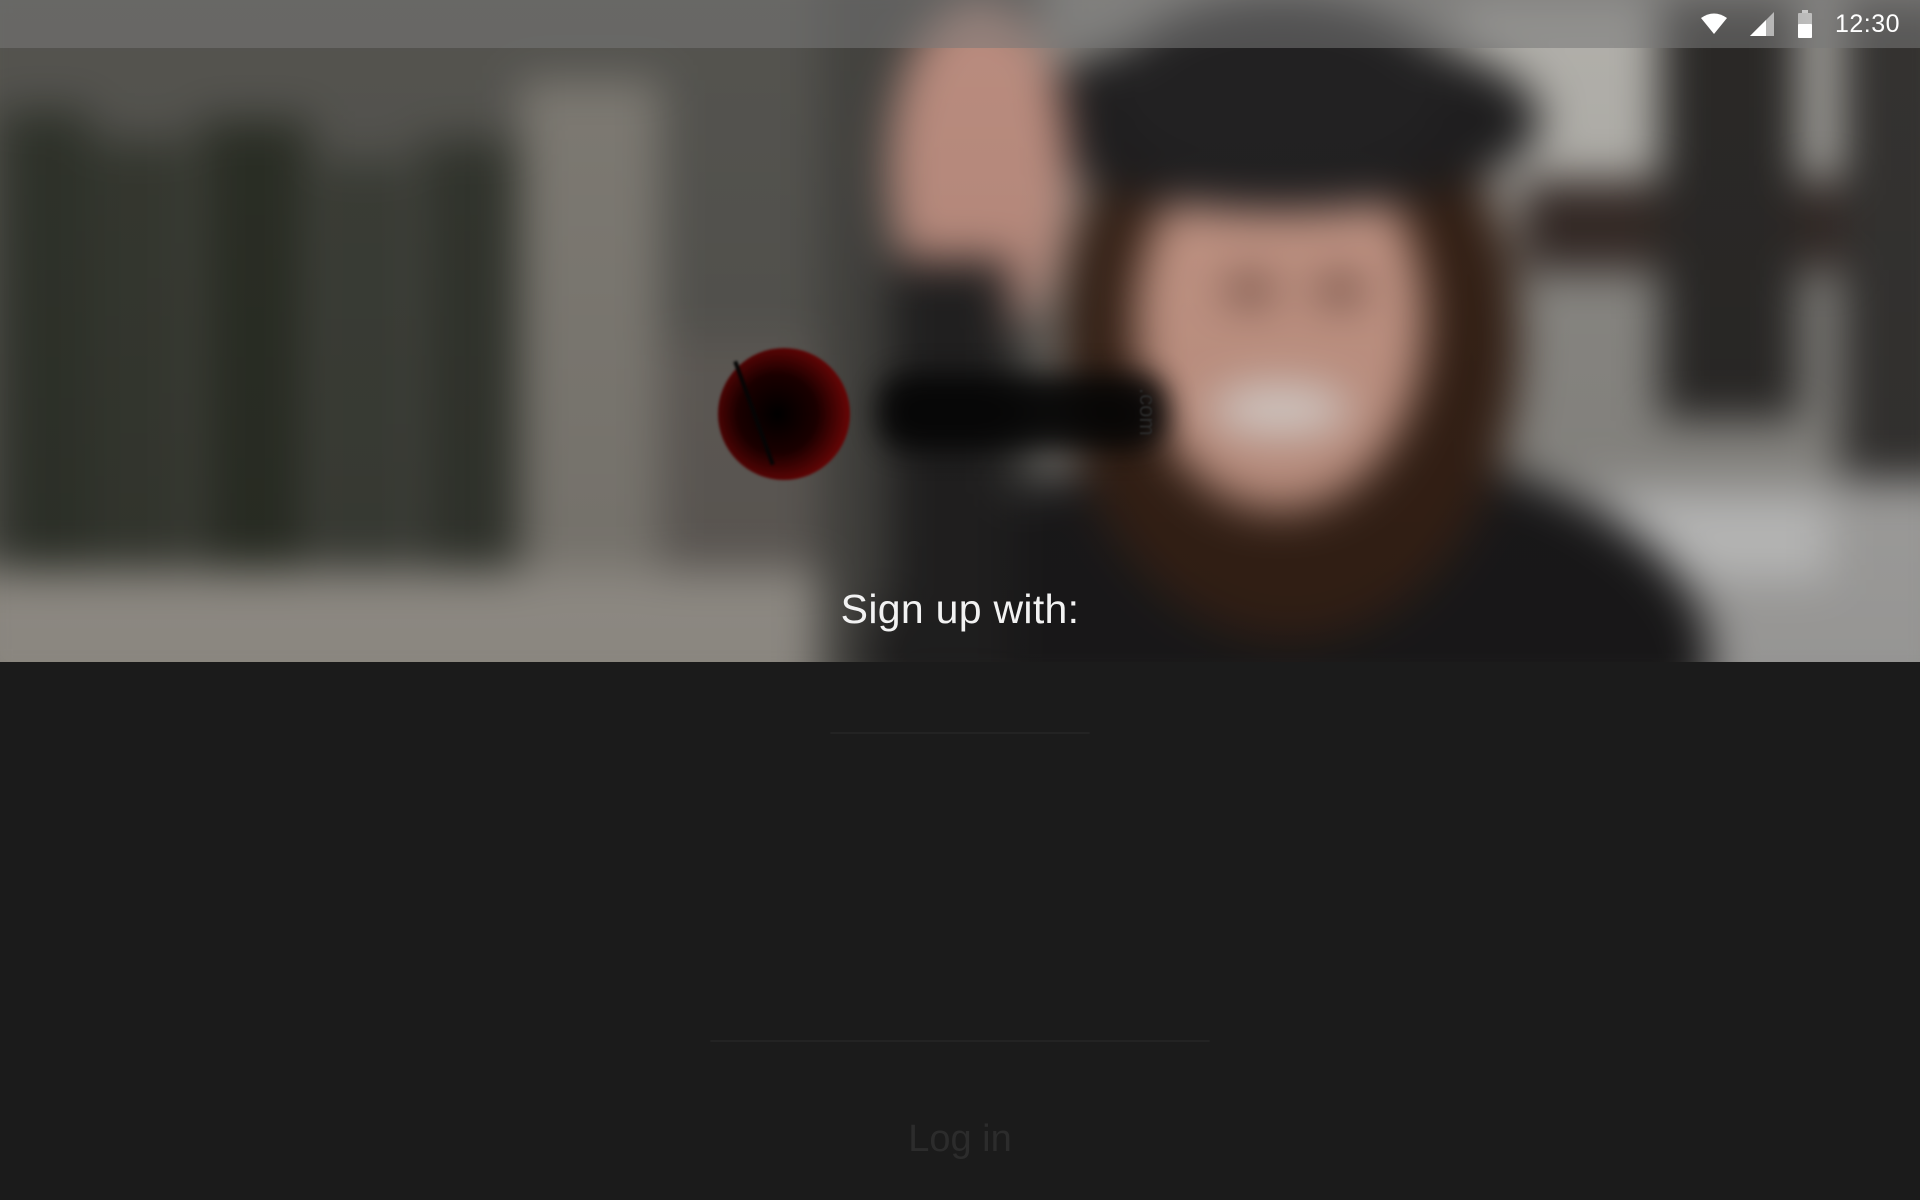  I want to click on brand-logo-mark, so click(784, 414).